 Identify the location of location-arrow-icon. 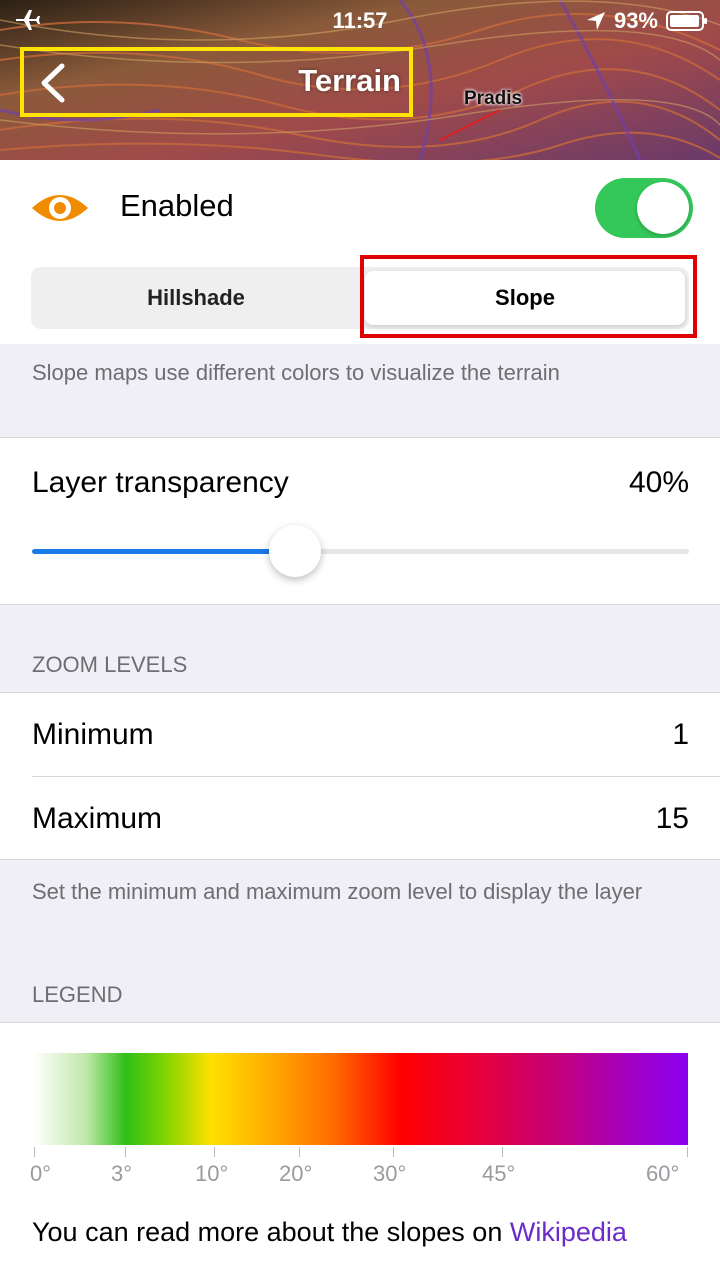
(595, 21).